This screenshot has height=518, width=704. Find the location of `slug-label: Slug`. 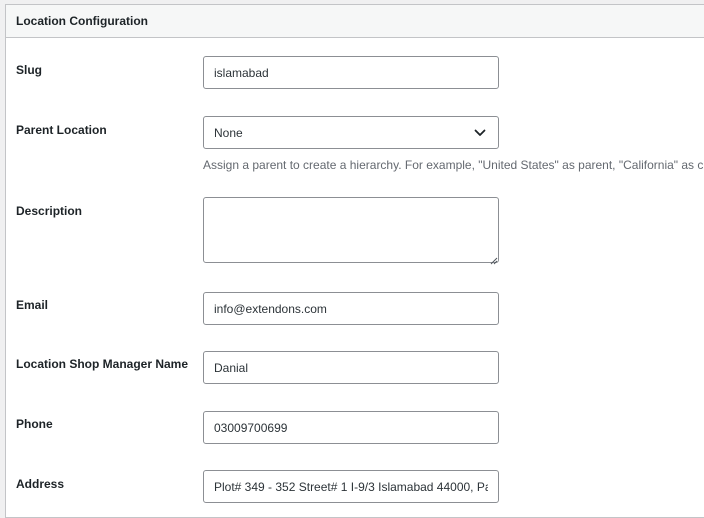

slug-label: Slug is located at coordinates (29, 70).